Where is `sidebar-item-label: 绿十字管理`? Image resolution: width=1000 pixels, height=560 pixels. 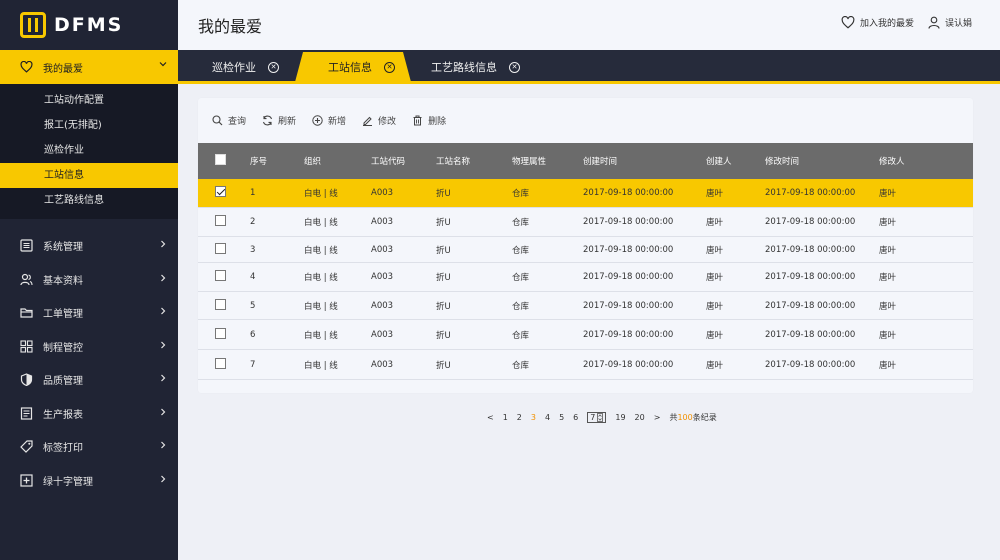
sidebar-item-label: 绿十字管理 is located at coordinates (68, 482).